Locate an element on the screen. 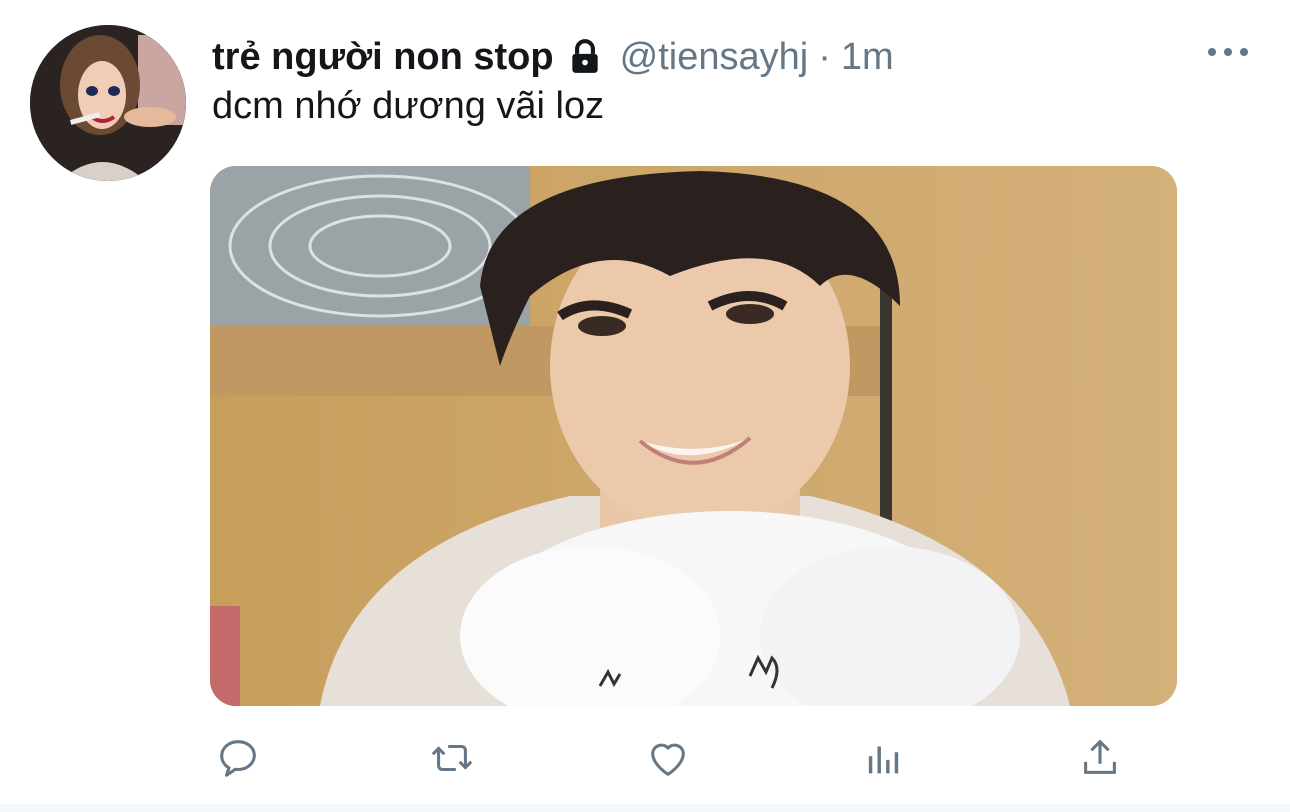  avatar is located at coordinates (108, 103).